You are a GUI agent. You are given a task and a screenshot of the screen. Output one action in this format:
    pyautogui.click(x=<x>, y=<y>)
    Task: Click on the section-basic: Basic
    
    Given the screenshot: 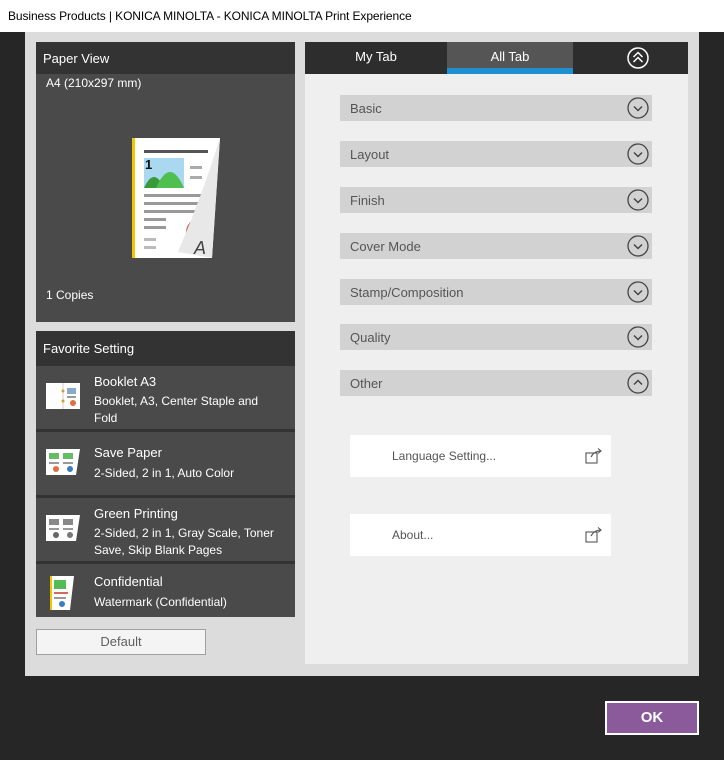 What is the action you would take?
    pyautogui.click(x=496, y=108)
    